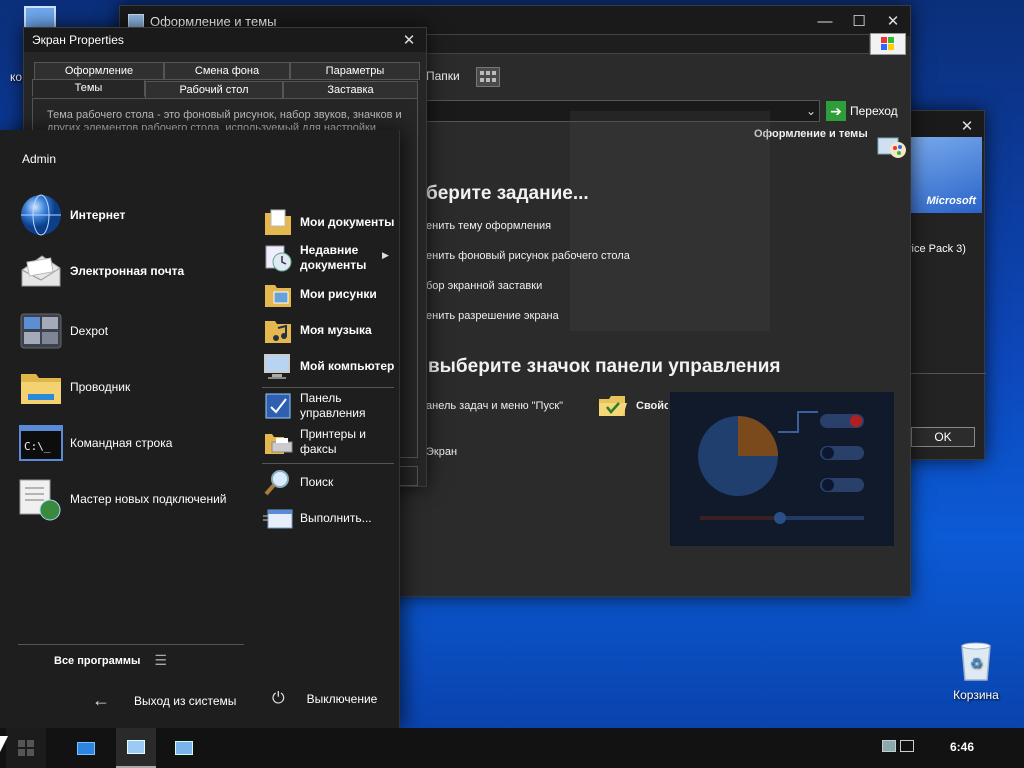 The height and width of the screenshot is (768, 1024). What do you see at coordinates (512, 748) in the screenshot?
I see `taskbar: 6:46` at bounding box center [512, 748].